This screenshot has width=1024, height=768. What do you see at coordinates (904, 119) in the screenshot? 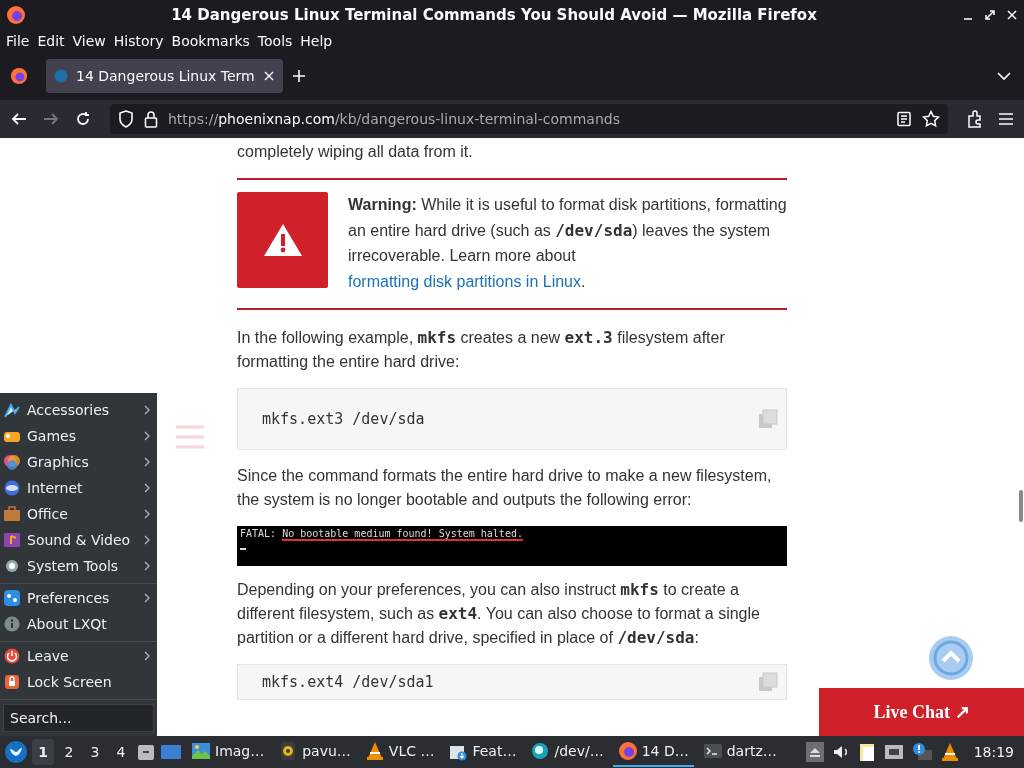
I see `reader-view-icon` at bounding box center [904, 119].